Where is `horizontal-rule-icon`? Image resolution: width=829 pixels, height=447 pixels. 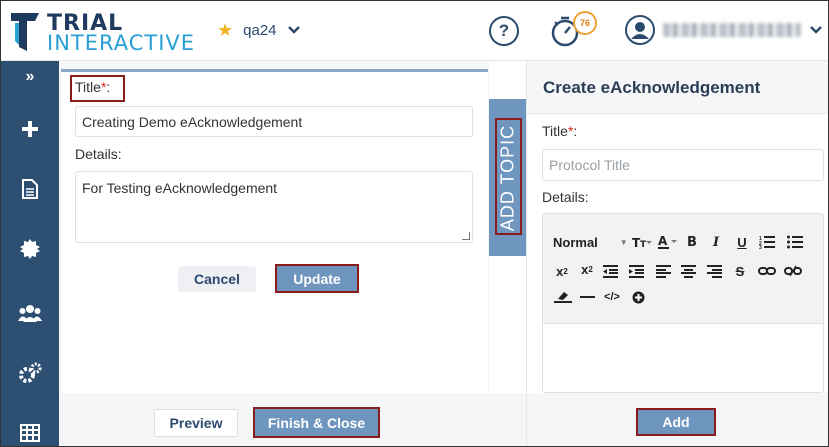
horizontal-rule-icon is located at coordinates (587, 297).